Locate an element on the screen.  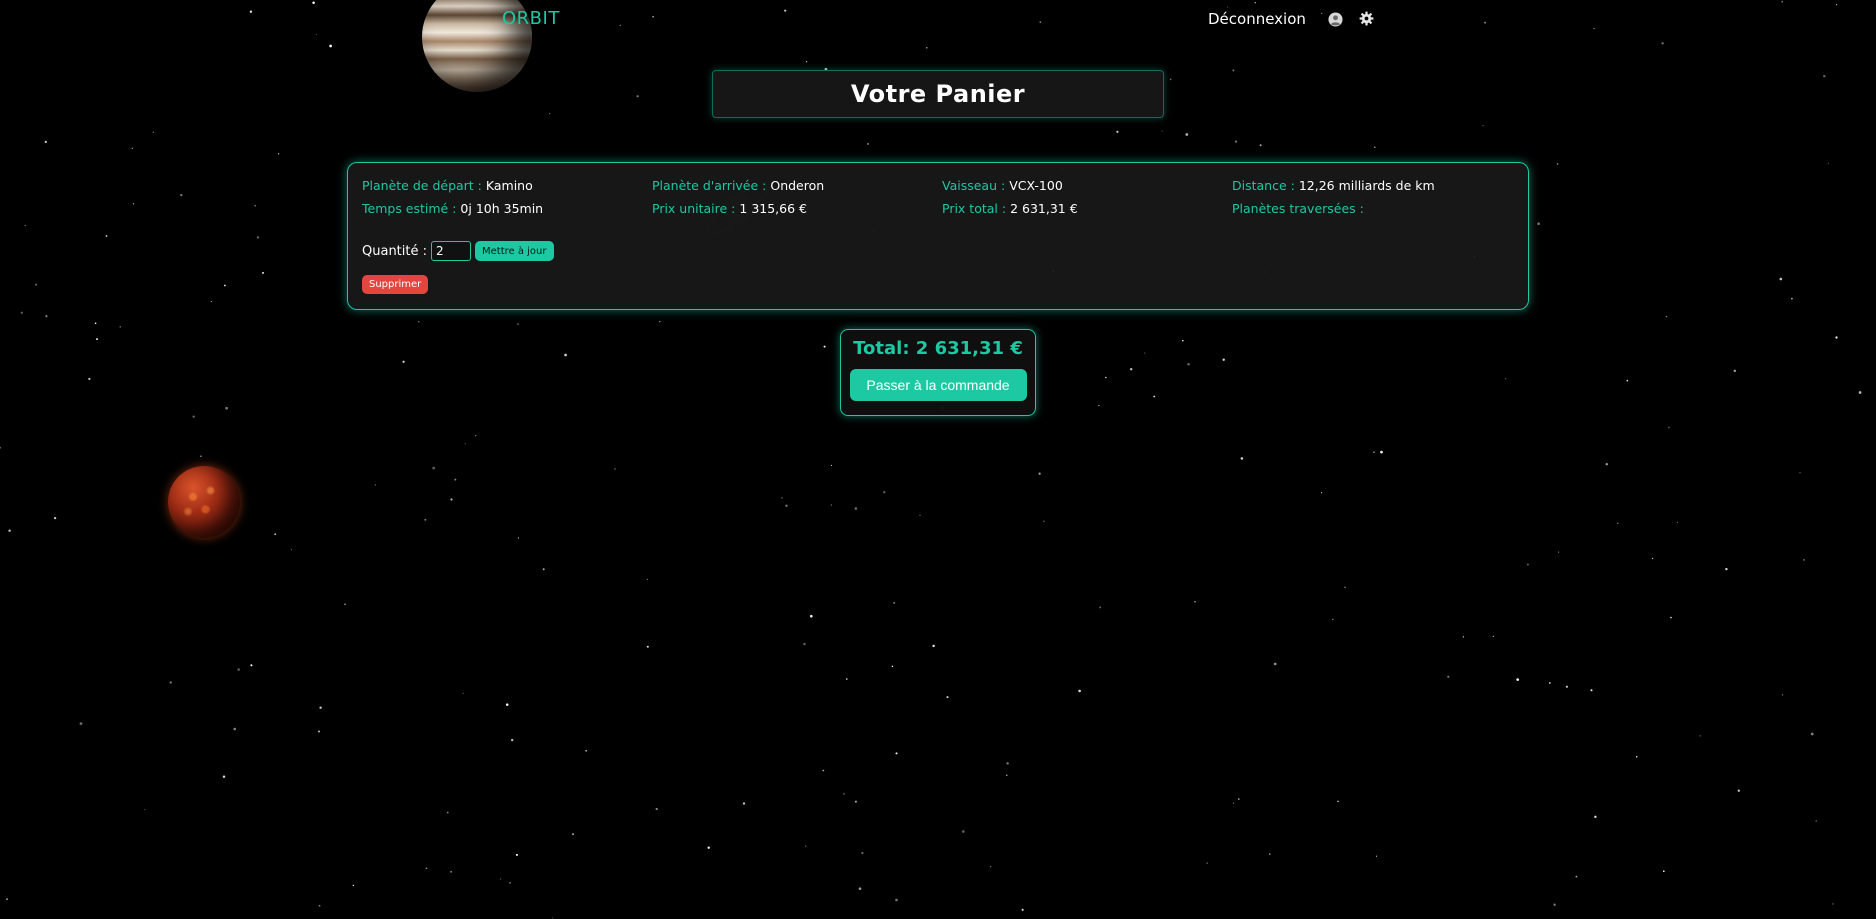
top-navigation: ORBIT Déconnexion is located at coordinates (938, 20).